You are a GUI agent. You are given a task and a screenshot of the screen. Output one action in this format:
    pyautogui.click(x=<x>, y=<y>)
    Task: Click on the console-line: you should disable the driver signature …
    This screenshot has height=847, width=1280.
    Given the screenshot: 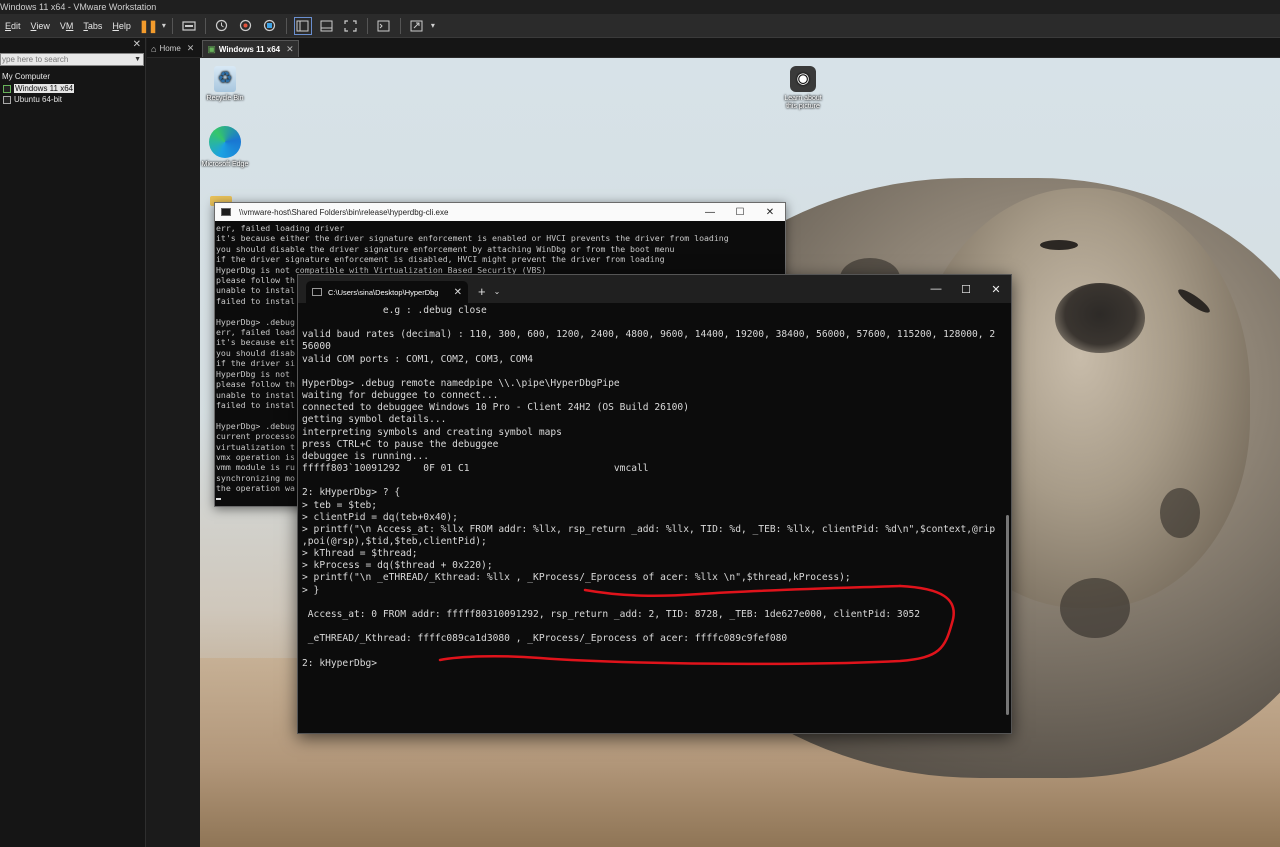 What is the action you would take?
    pyautogui.click(x=445, y=248)
    